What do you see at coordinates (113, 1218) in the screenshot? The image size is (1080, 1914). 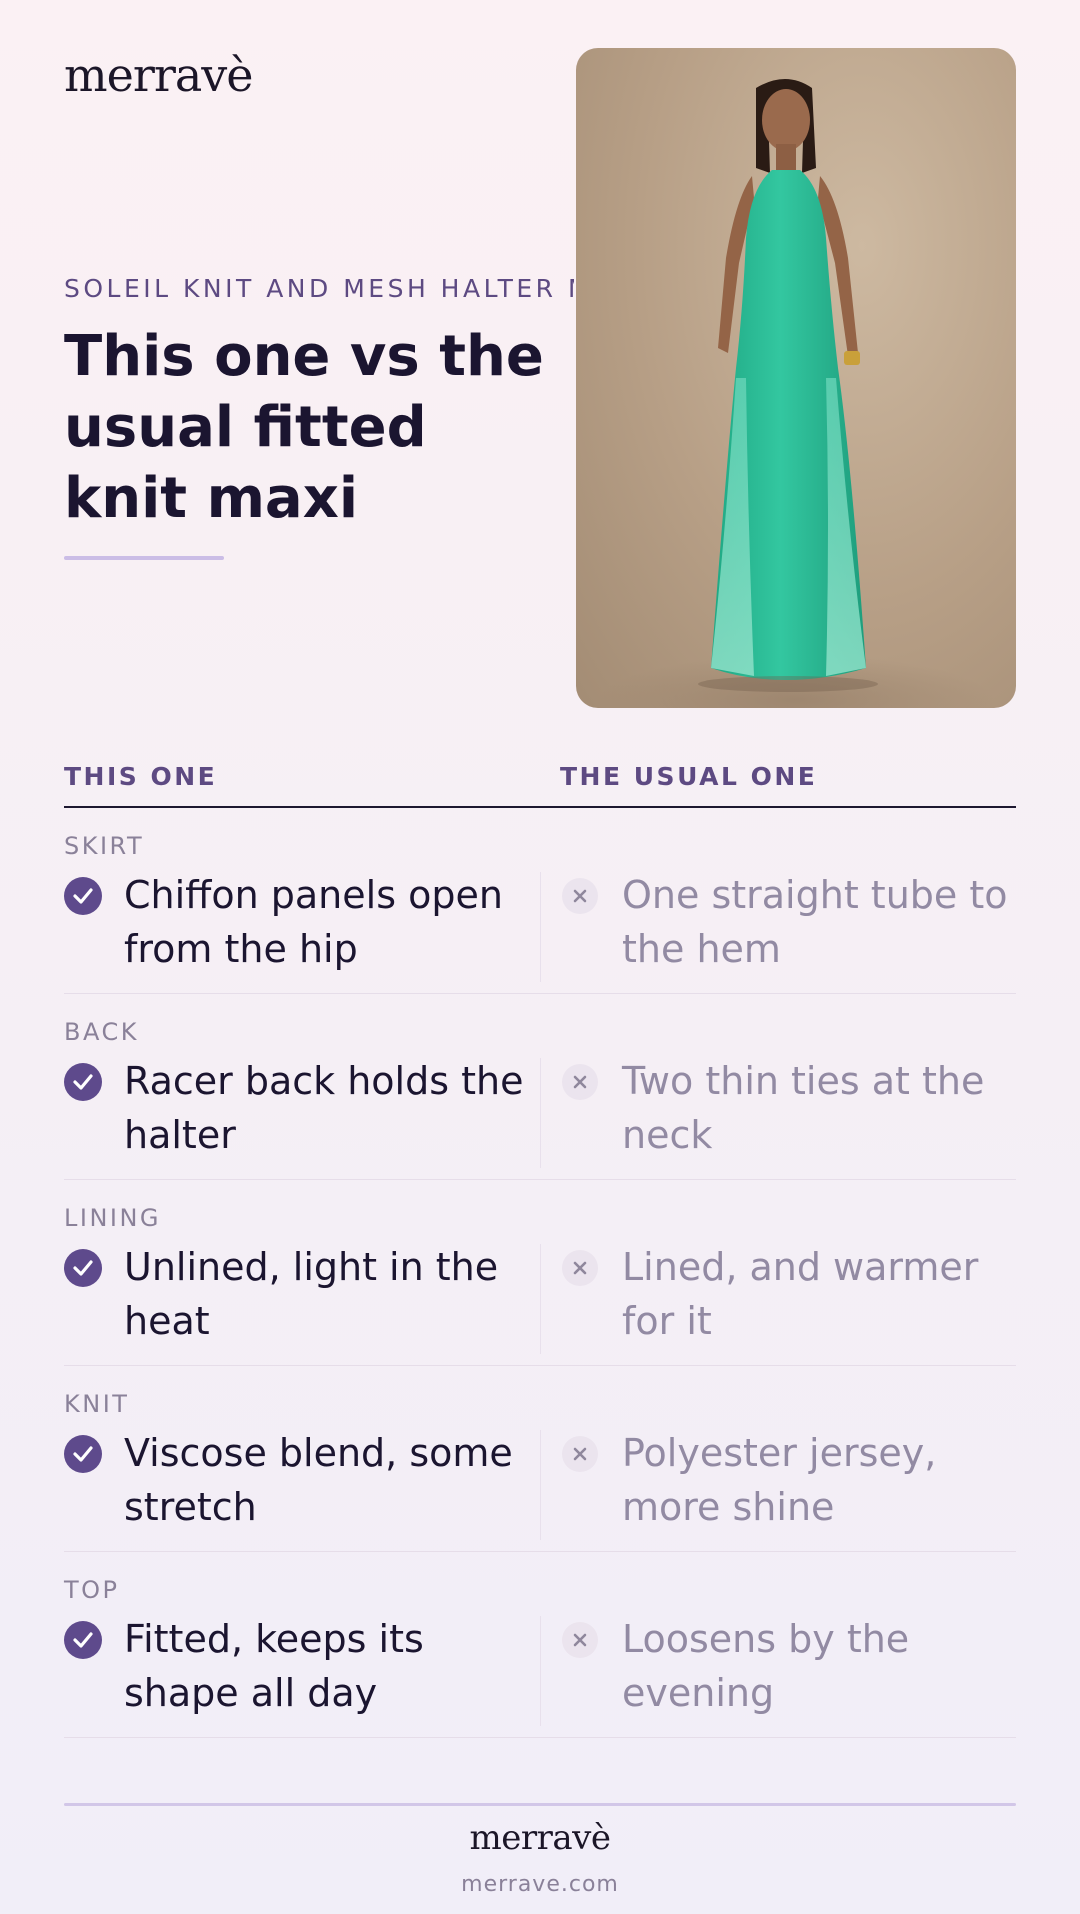 I see `row-label: LINING` at bounding box center [113, 1218].